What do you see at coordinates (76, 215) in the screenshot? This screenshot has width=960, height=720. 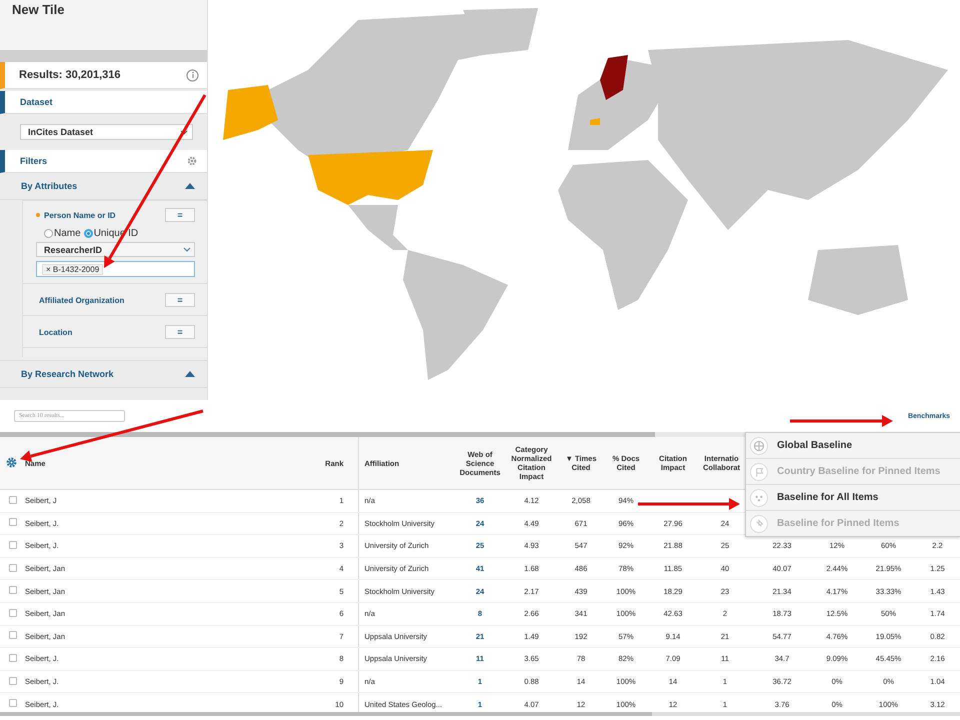 I see `filter-label: Person Name or ID` at bounding box center [76, 215].